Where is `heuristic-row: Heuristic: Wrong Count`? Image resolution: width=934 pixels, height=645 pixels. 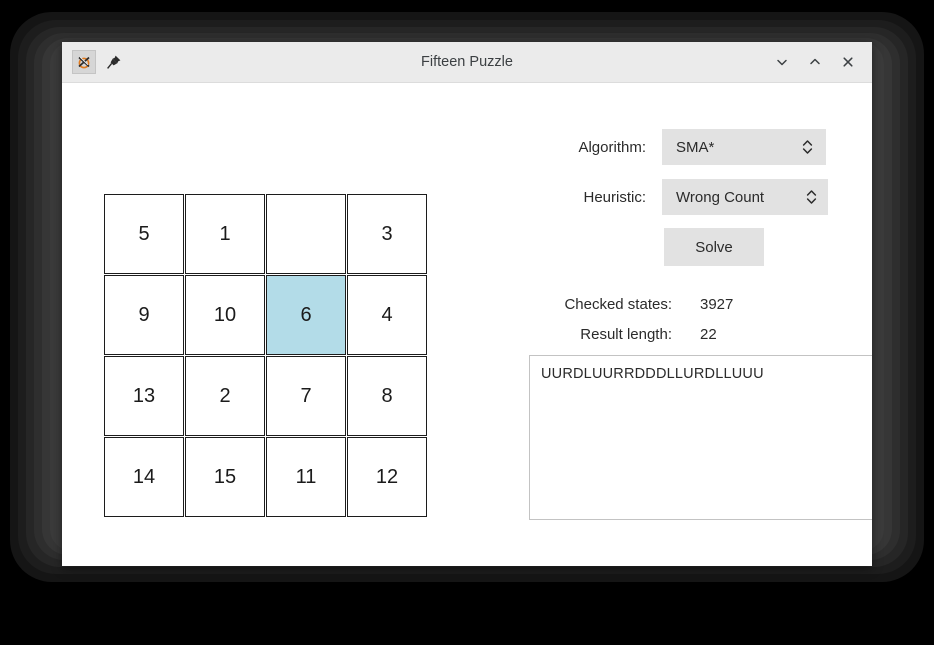 heuristic-row: Heuristic: Wrong Count is located at coordinates (645, 197).